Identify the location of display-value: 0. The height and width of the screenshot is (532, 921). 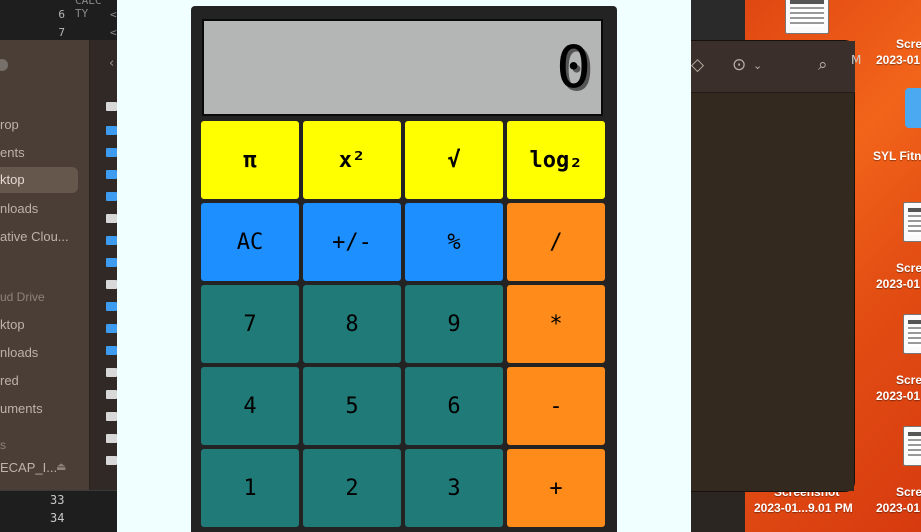
(573, 67).